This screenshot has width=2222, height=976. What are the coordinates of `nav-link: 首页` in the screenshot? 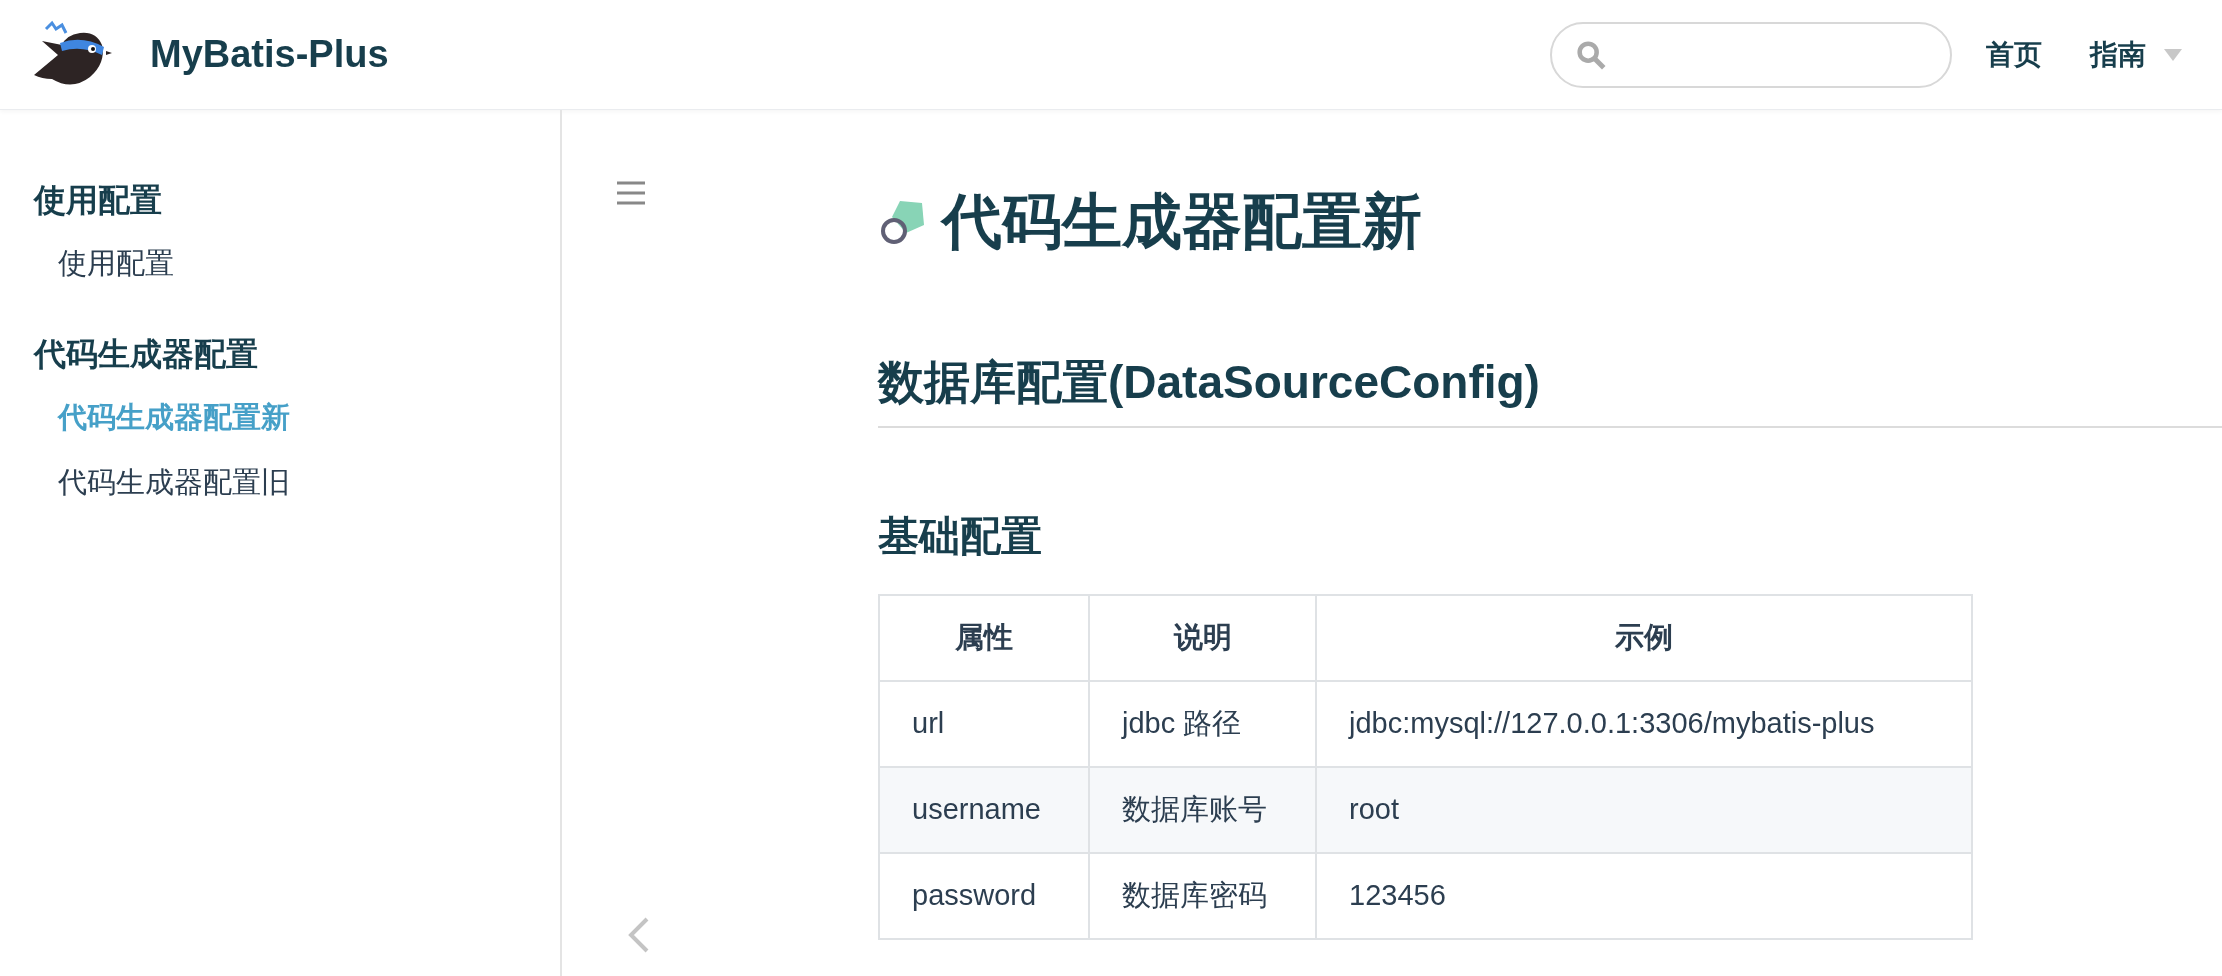 It's located at (2014, 54).